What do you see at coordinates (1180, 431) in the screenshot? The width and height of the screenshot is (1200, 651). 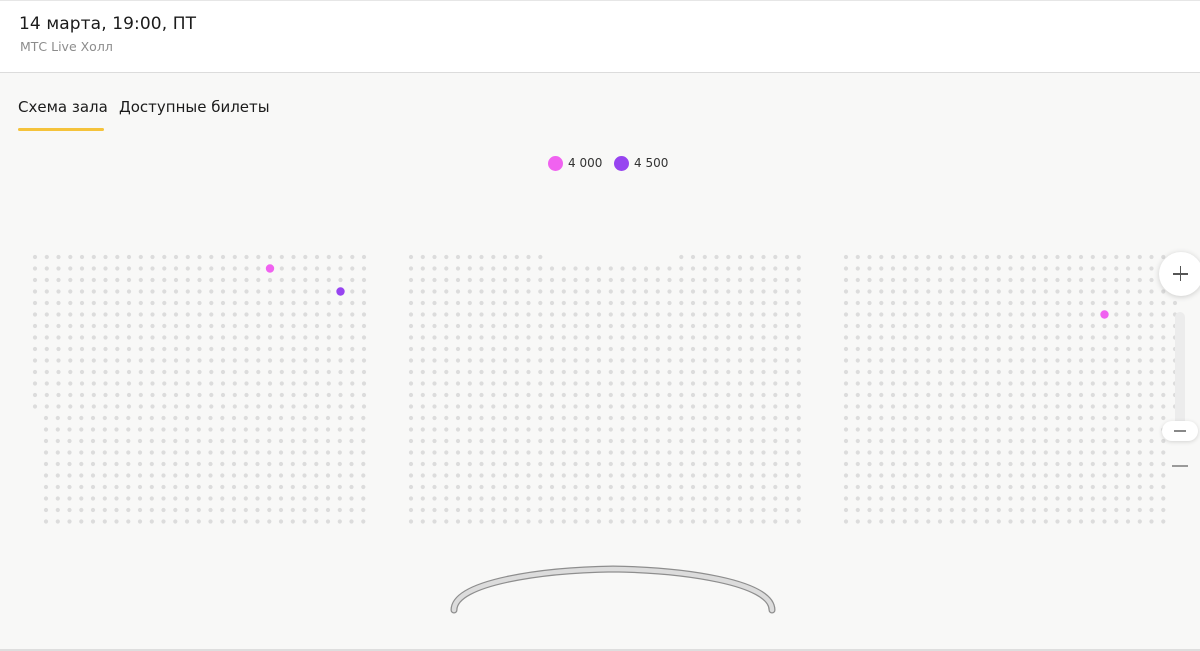 I see `zoom-slider-handle` at bounding box center [1180, 431].